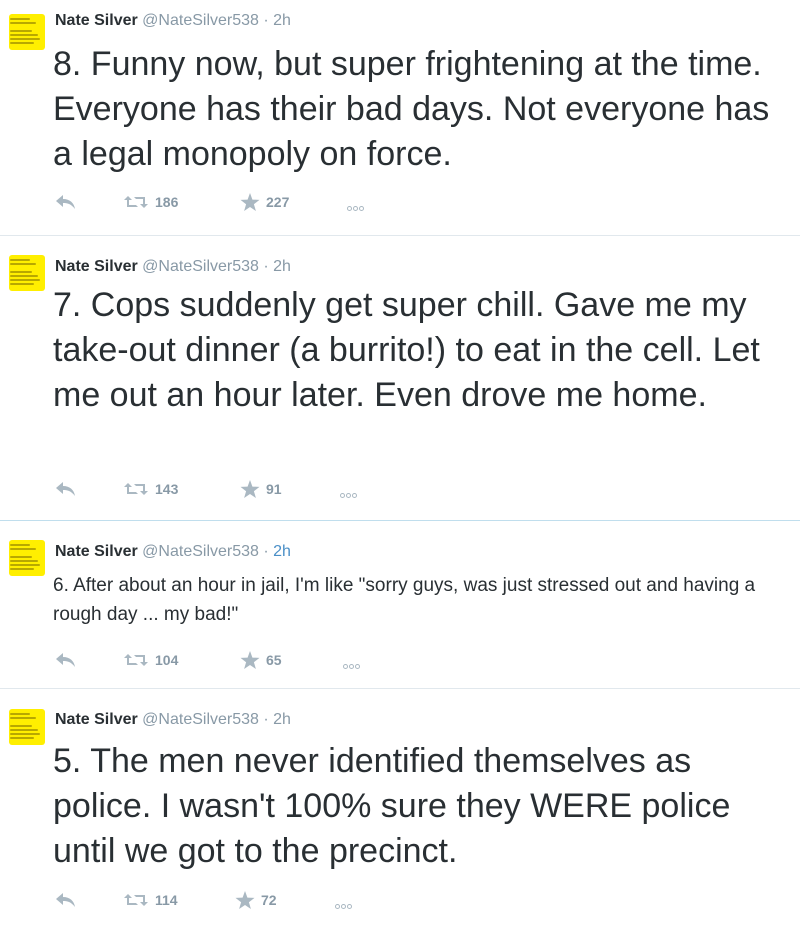 The width and height of the screenshot is (800, 925). I want to click on retweet-count: 186, so click(167, 202).